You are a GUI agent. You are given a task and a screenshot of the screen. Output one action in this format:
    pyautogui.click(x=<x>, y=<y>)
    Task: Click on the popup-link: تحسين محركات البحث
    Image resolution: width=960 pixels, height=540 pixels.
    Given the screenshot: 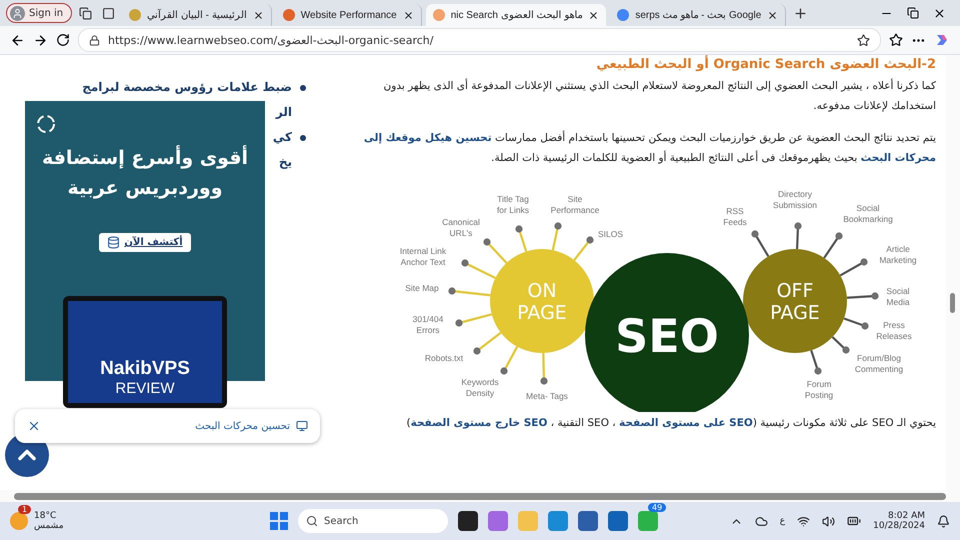 What is the action you would take?
    pyautogui.click(x=242, y=426)
    